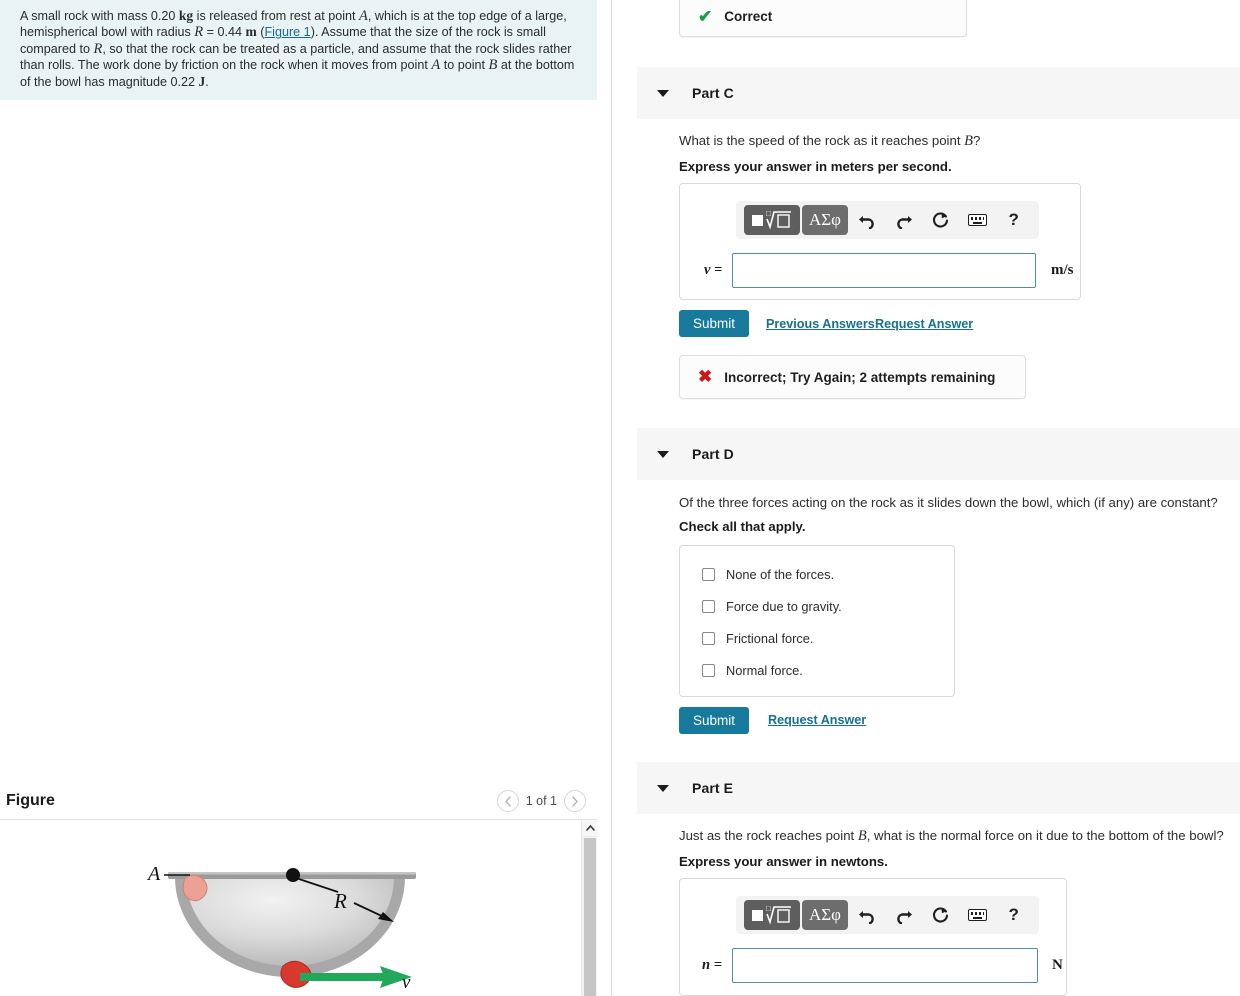  I want to click on figure-image: A R v, so click(290, 908).